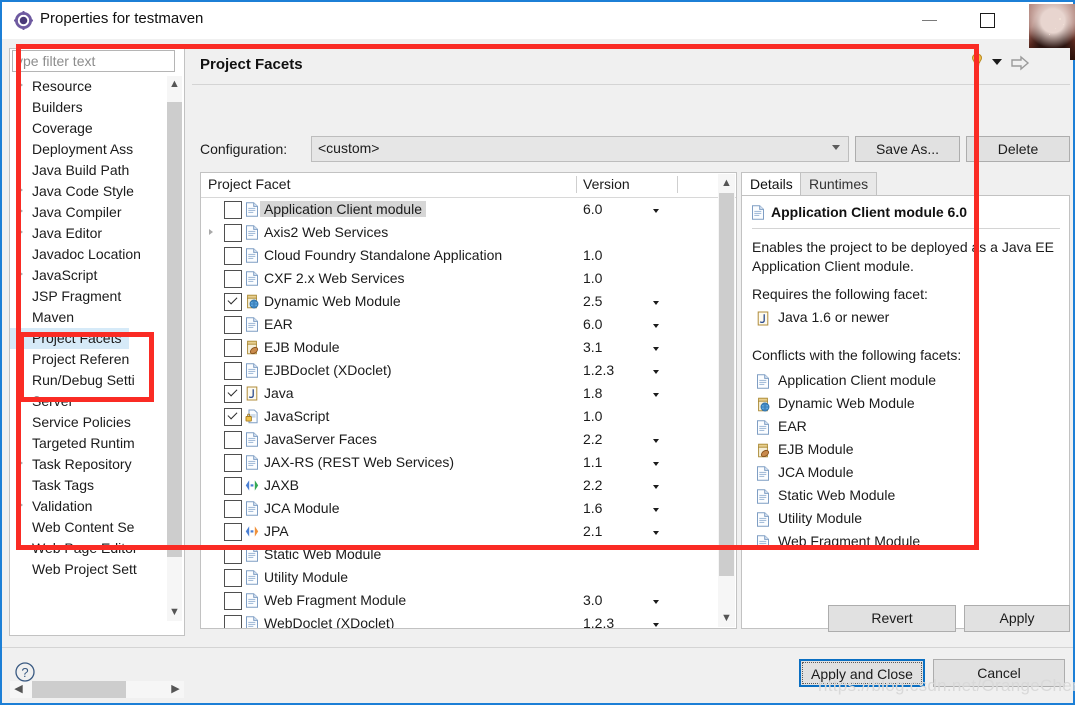  I want to click on filter-input: ype filter text, so click(93, 61).